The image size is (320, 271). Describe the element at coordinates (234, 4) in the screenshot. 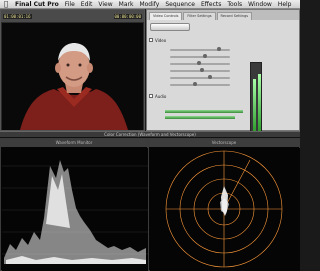

I see `menu-tools: Tools` at that location.